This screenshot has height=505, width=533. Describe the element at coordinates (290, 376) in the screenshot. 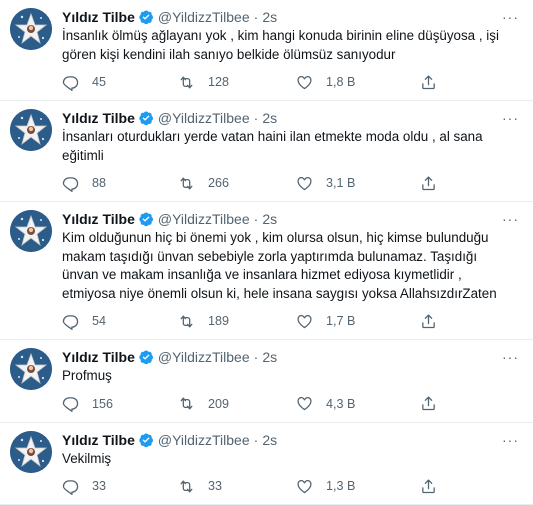

I see `tweet-text: Profmuş` at that location.